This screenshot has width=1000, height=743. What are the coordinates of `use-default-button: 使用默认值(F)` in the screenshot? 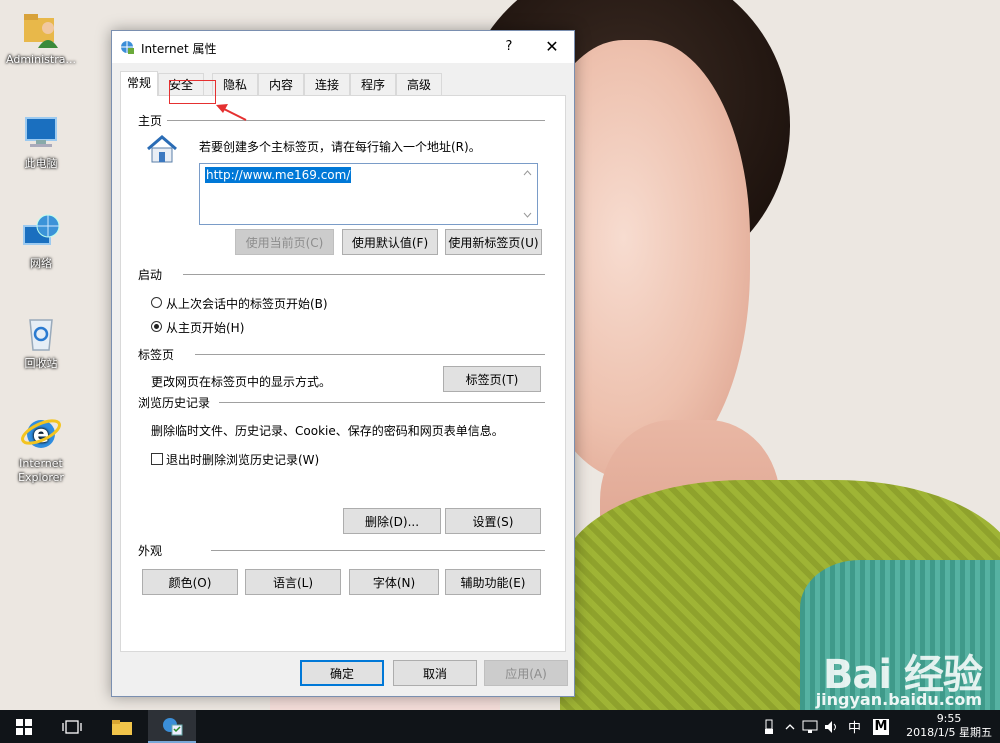 It's located at (390, 242).